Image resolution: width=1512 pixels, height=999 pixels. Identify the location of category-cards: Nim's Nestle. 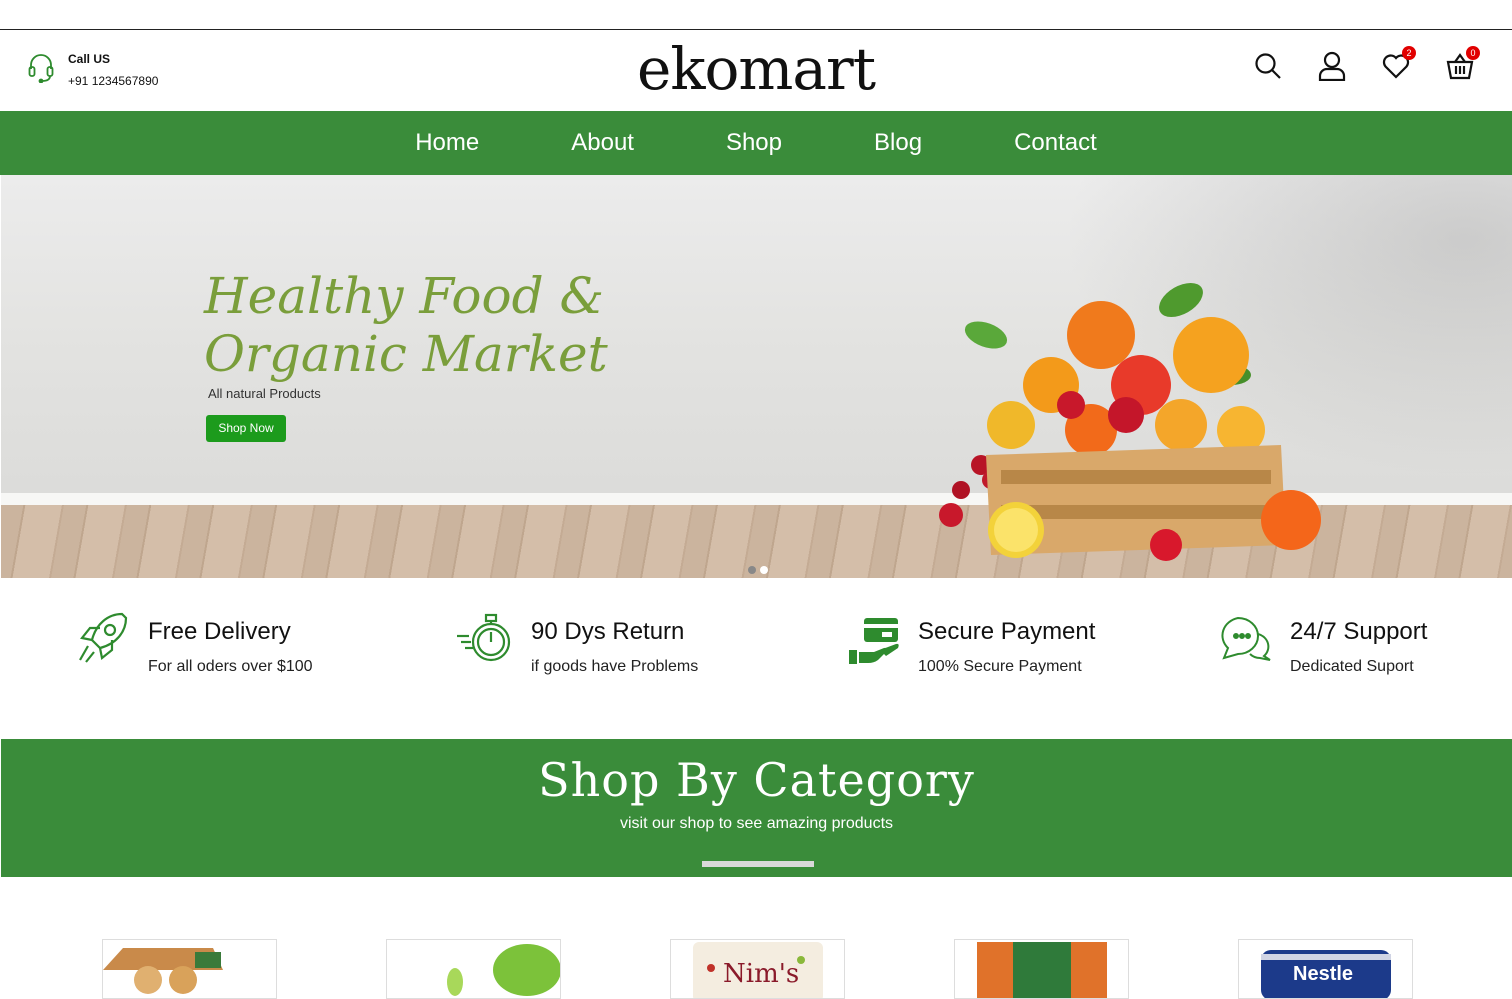
(756, 969).